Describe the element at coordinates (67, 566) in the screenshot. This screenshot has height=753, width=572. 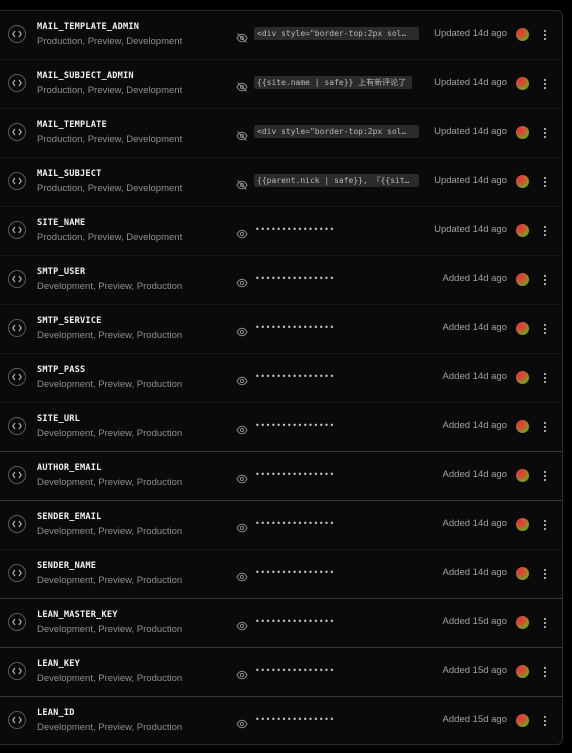
I see `env-var-name: SENDER_NAME` at that location.